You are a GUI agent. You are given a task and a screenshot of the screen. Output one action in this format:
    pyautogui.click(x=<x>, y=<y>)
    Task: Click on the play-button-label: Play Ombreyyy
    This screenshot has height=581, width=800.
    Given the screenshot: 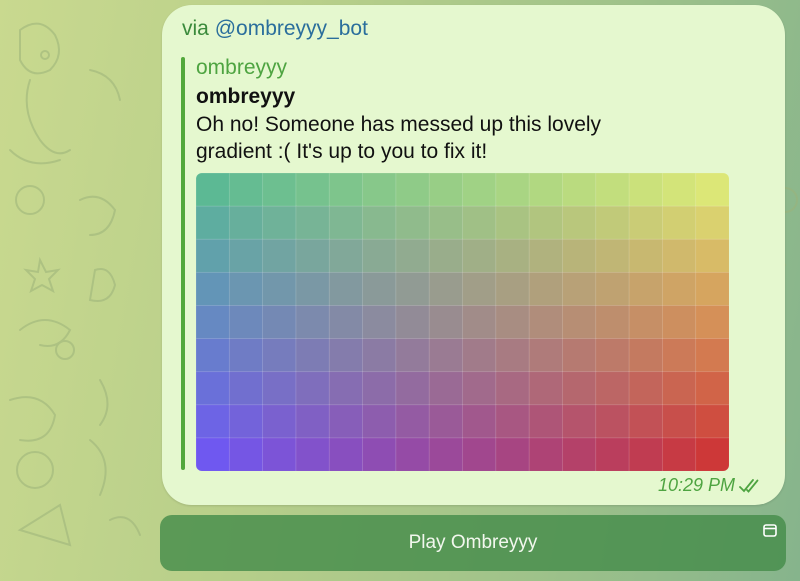 What is the action you would take?
    pyautogui.click(x=473, y=542)
    